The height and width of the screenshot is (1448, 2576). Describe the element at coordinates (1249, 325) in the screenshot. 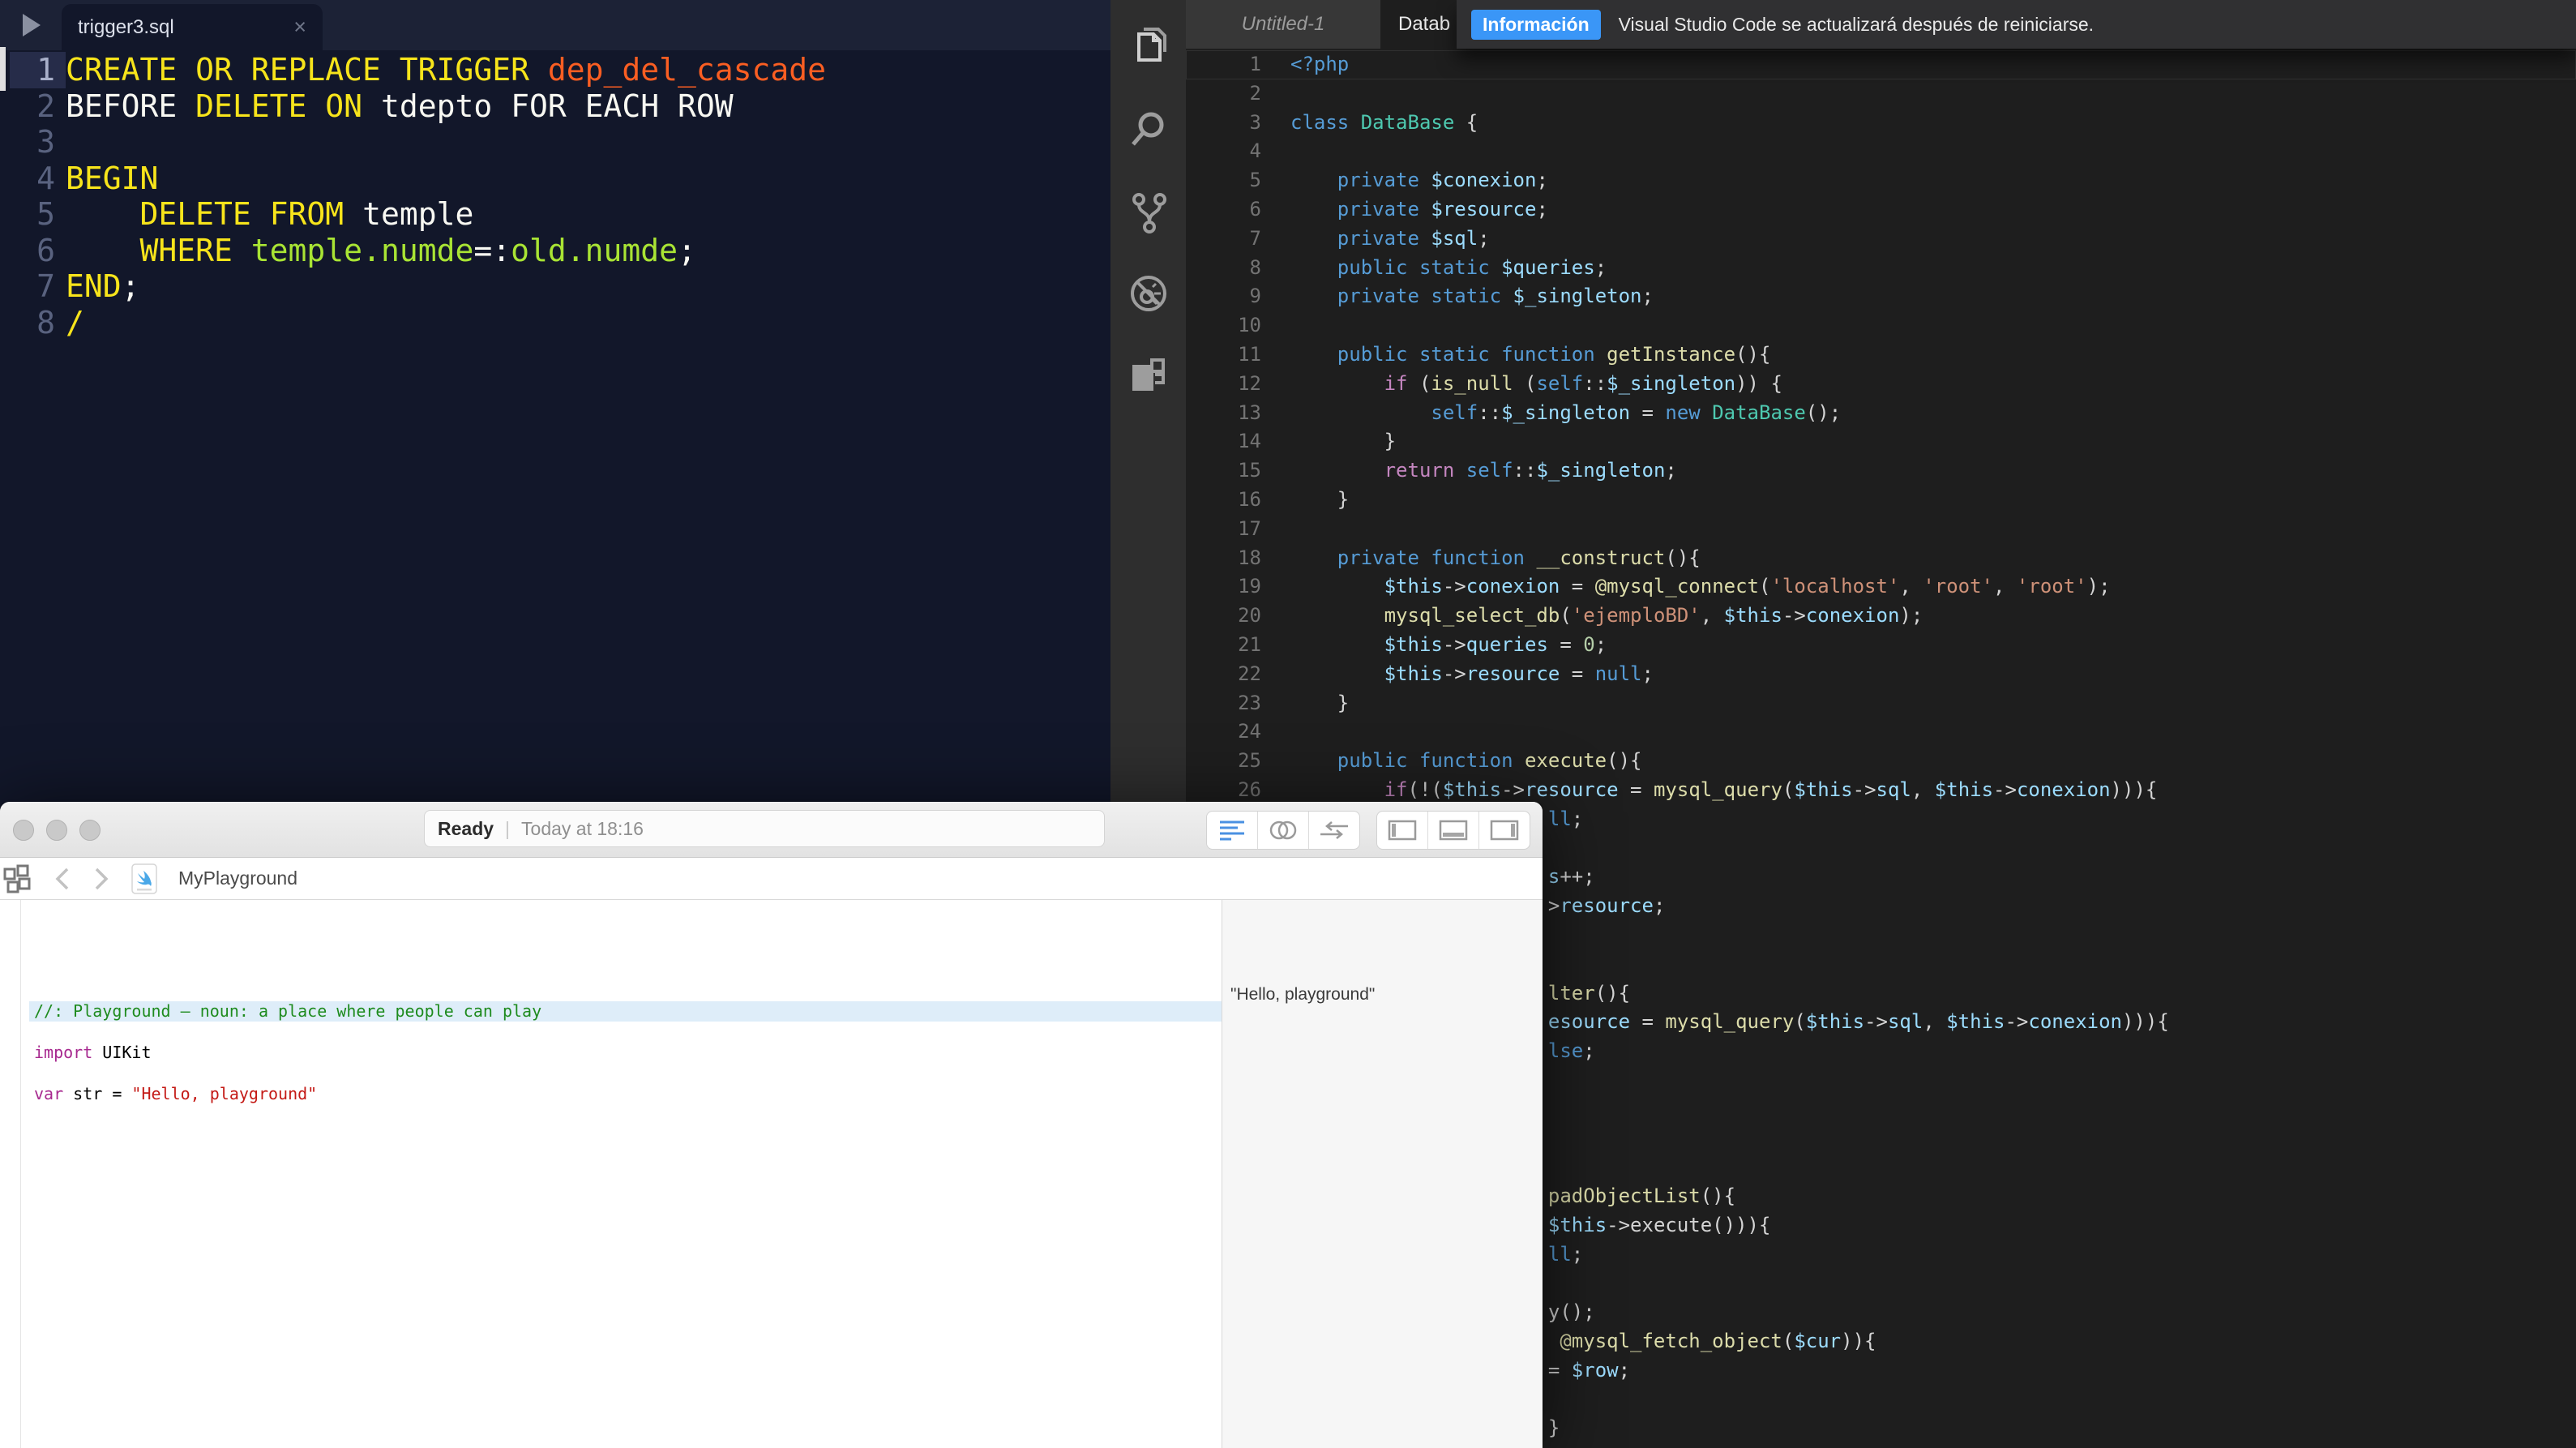

I see `code-line: 10` at that location.